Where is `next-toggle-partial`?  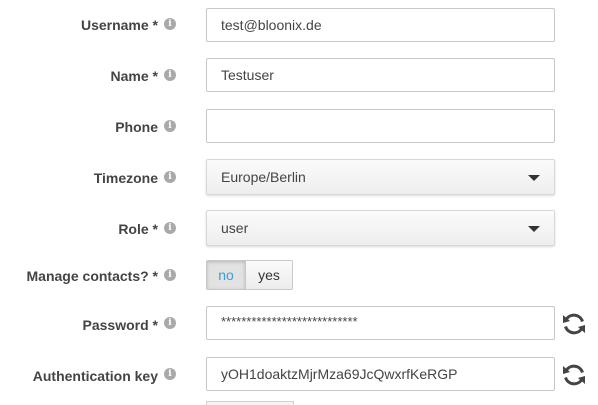
next-toggle-partial is located at coordinates (250, 403).